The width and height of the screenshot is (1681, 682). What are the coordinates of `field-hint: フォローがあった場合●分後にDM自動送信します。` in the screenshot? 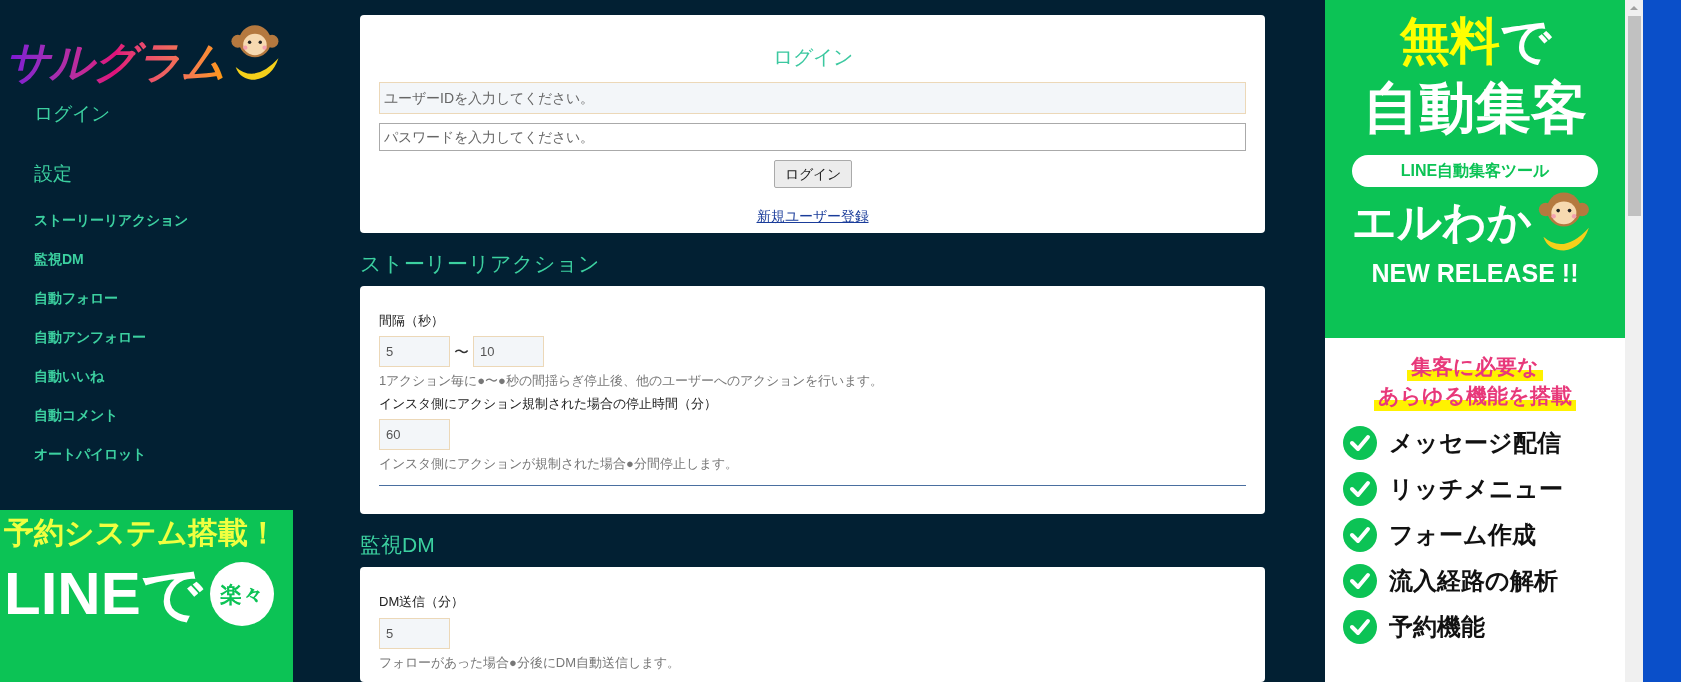 It's located at (530, 662).